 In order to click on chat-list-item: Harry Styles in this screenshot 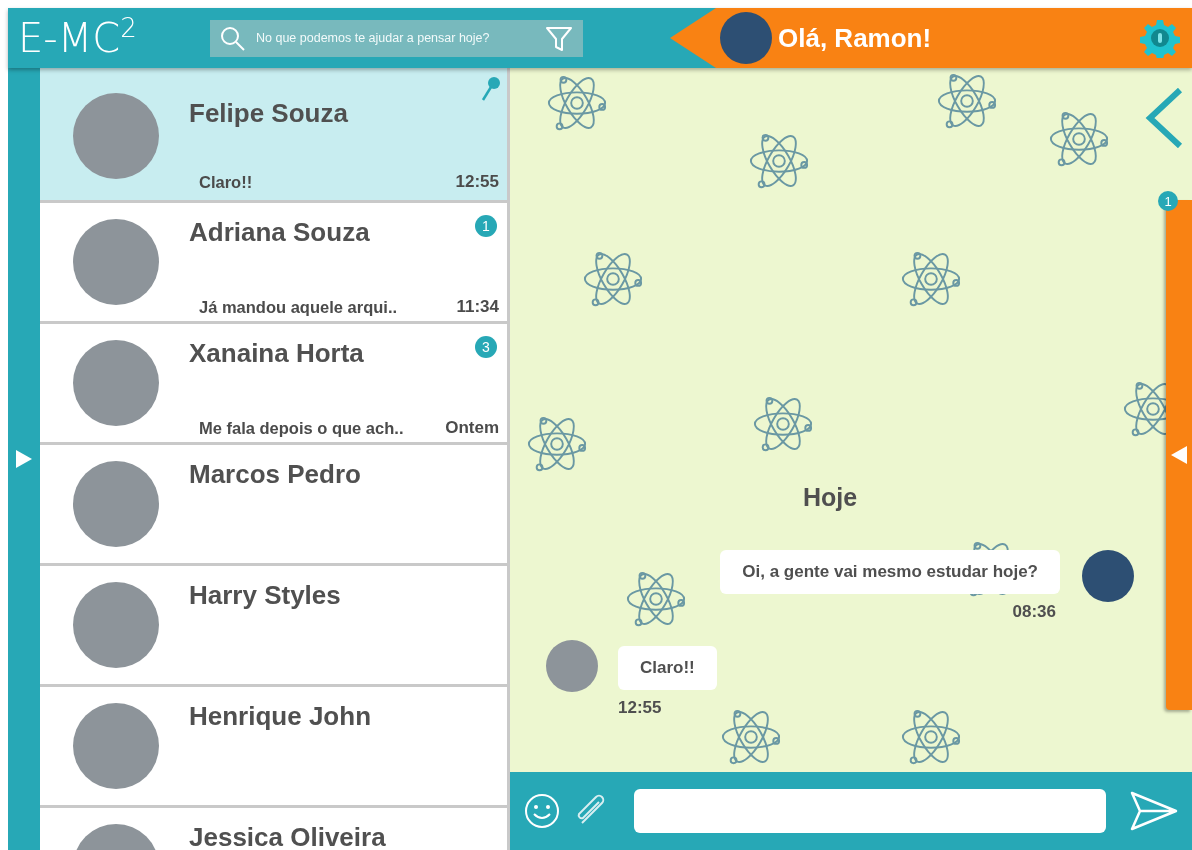, I will do `click(273, 625)`.